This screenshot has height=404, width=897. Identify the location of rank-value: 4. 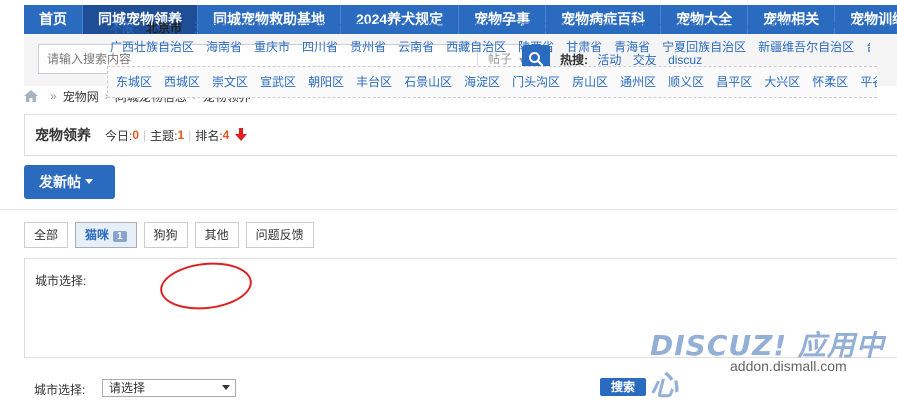
(226, 135).